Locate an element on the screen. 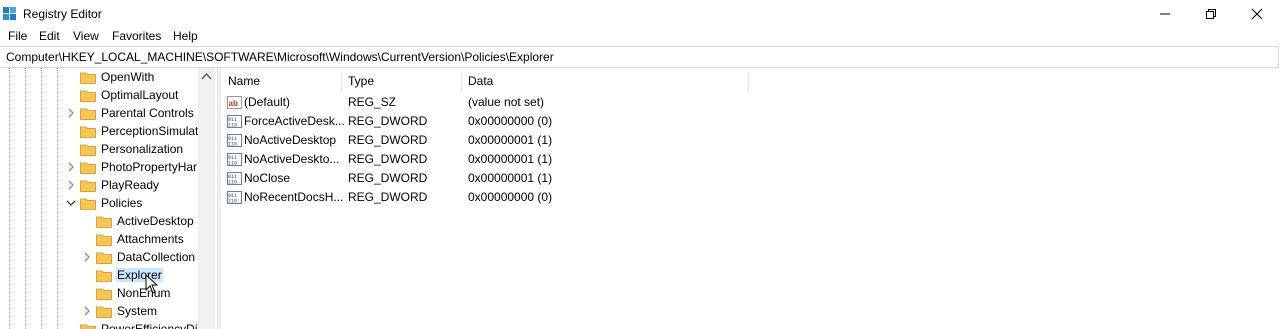  tree-item-label: DataCollection is located at coordinates (156, 257).